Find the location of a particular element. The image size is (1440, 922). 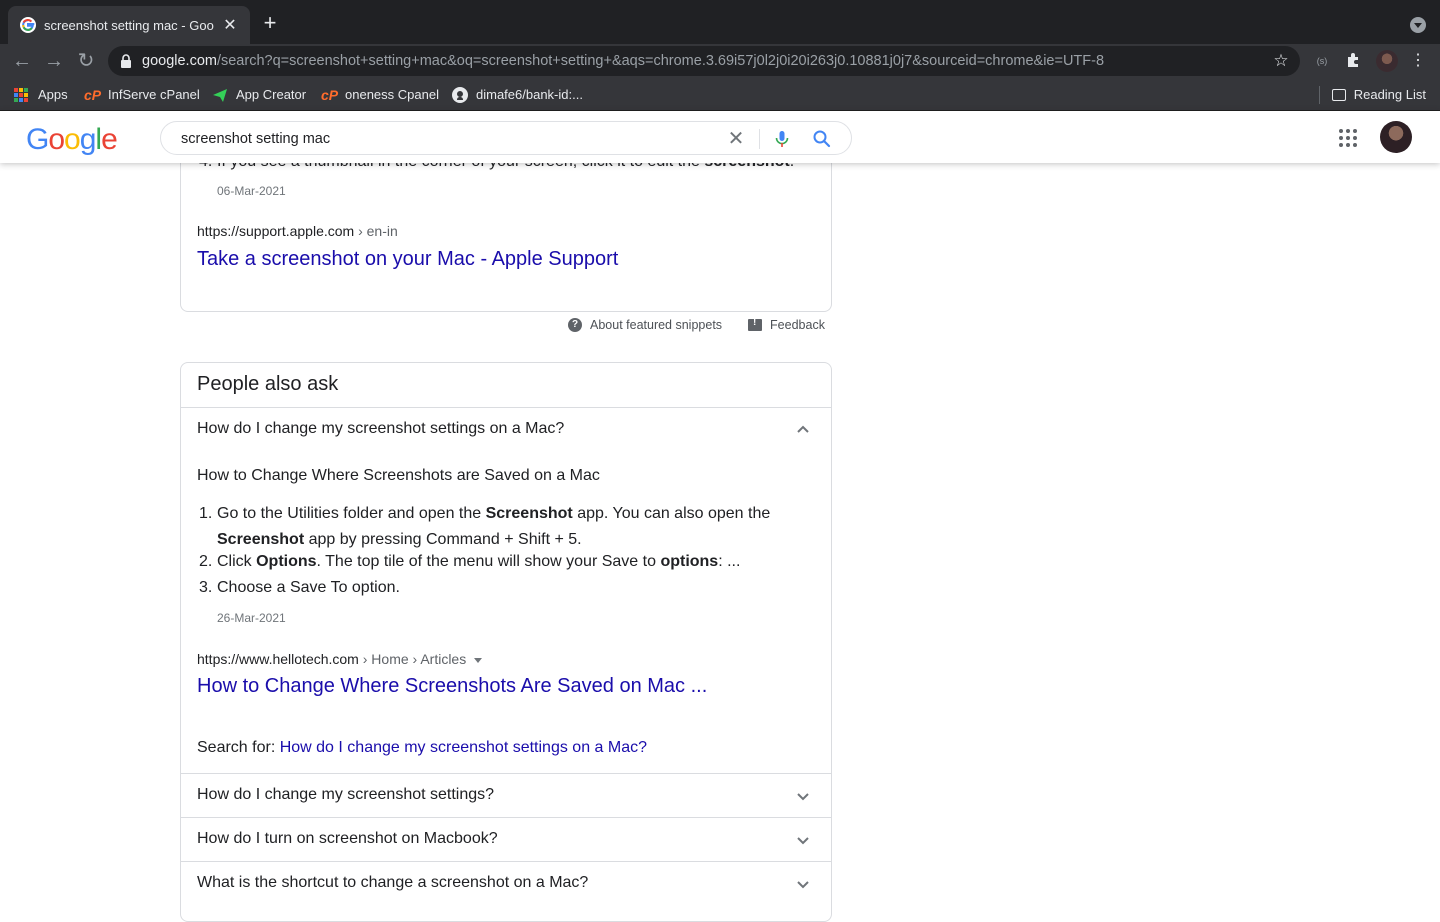

answer-step-3: 3. Choose a Save To option. is located at coordinates (299, 587).